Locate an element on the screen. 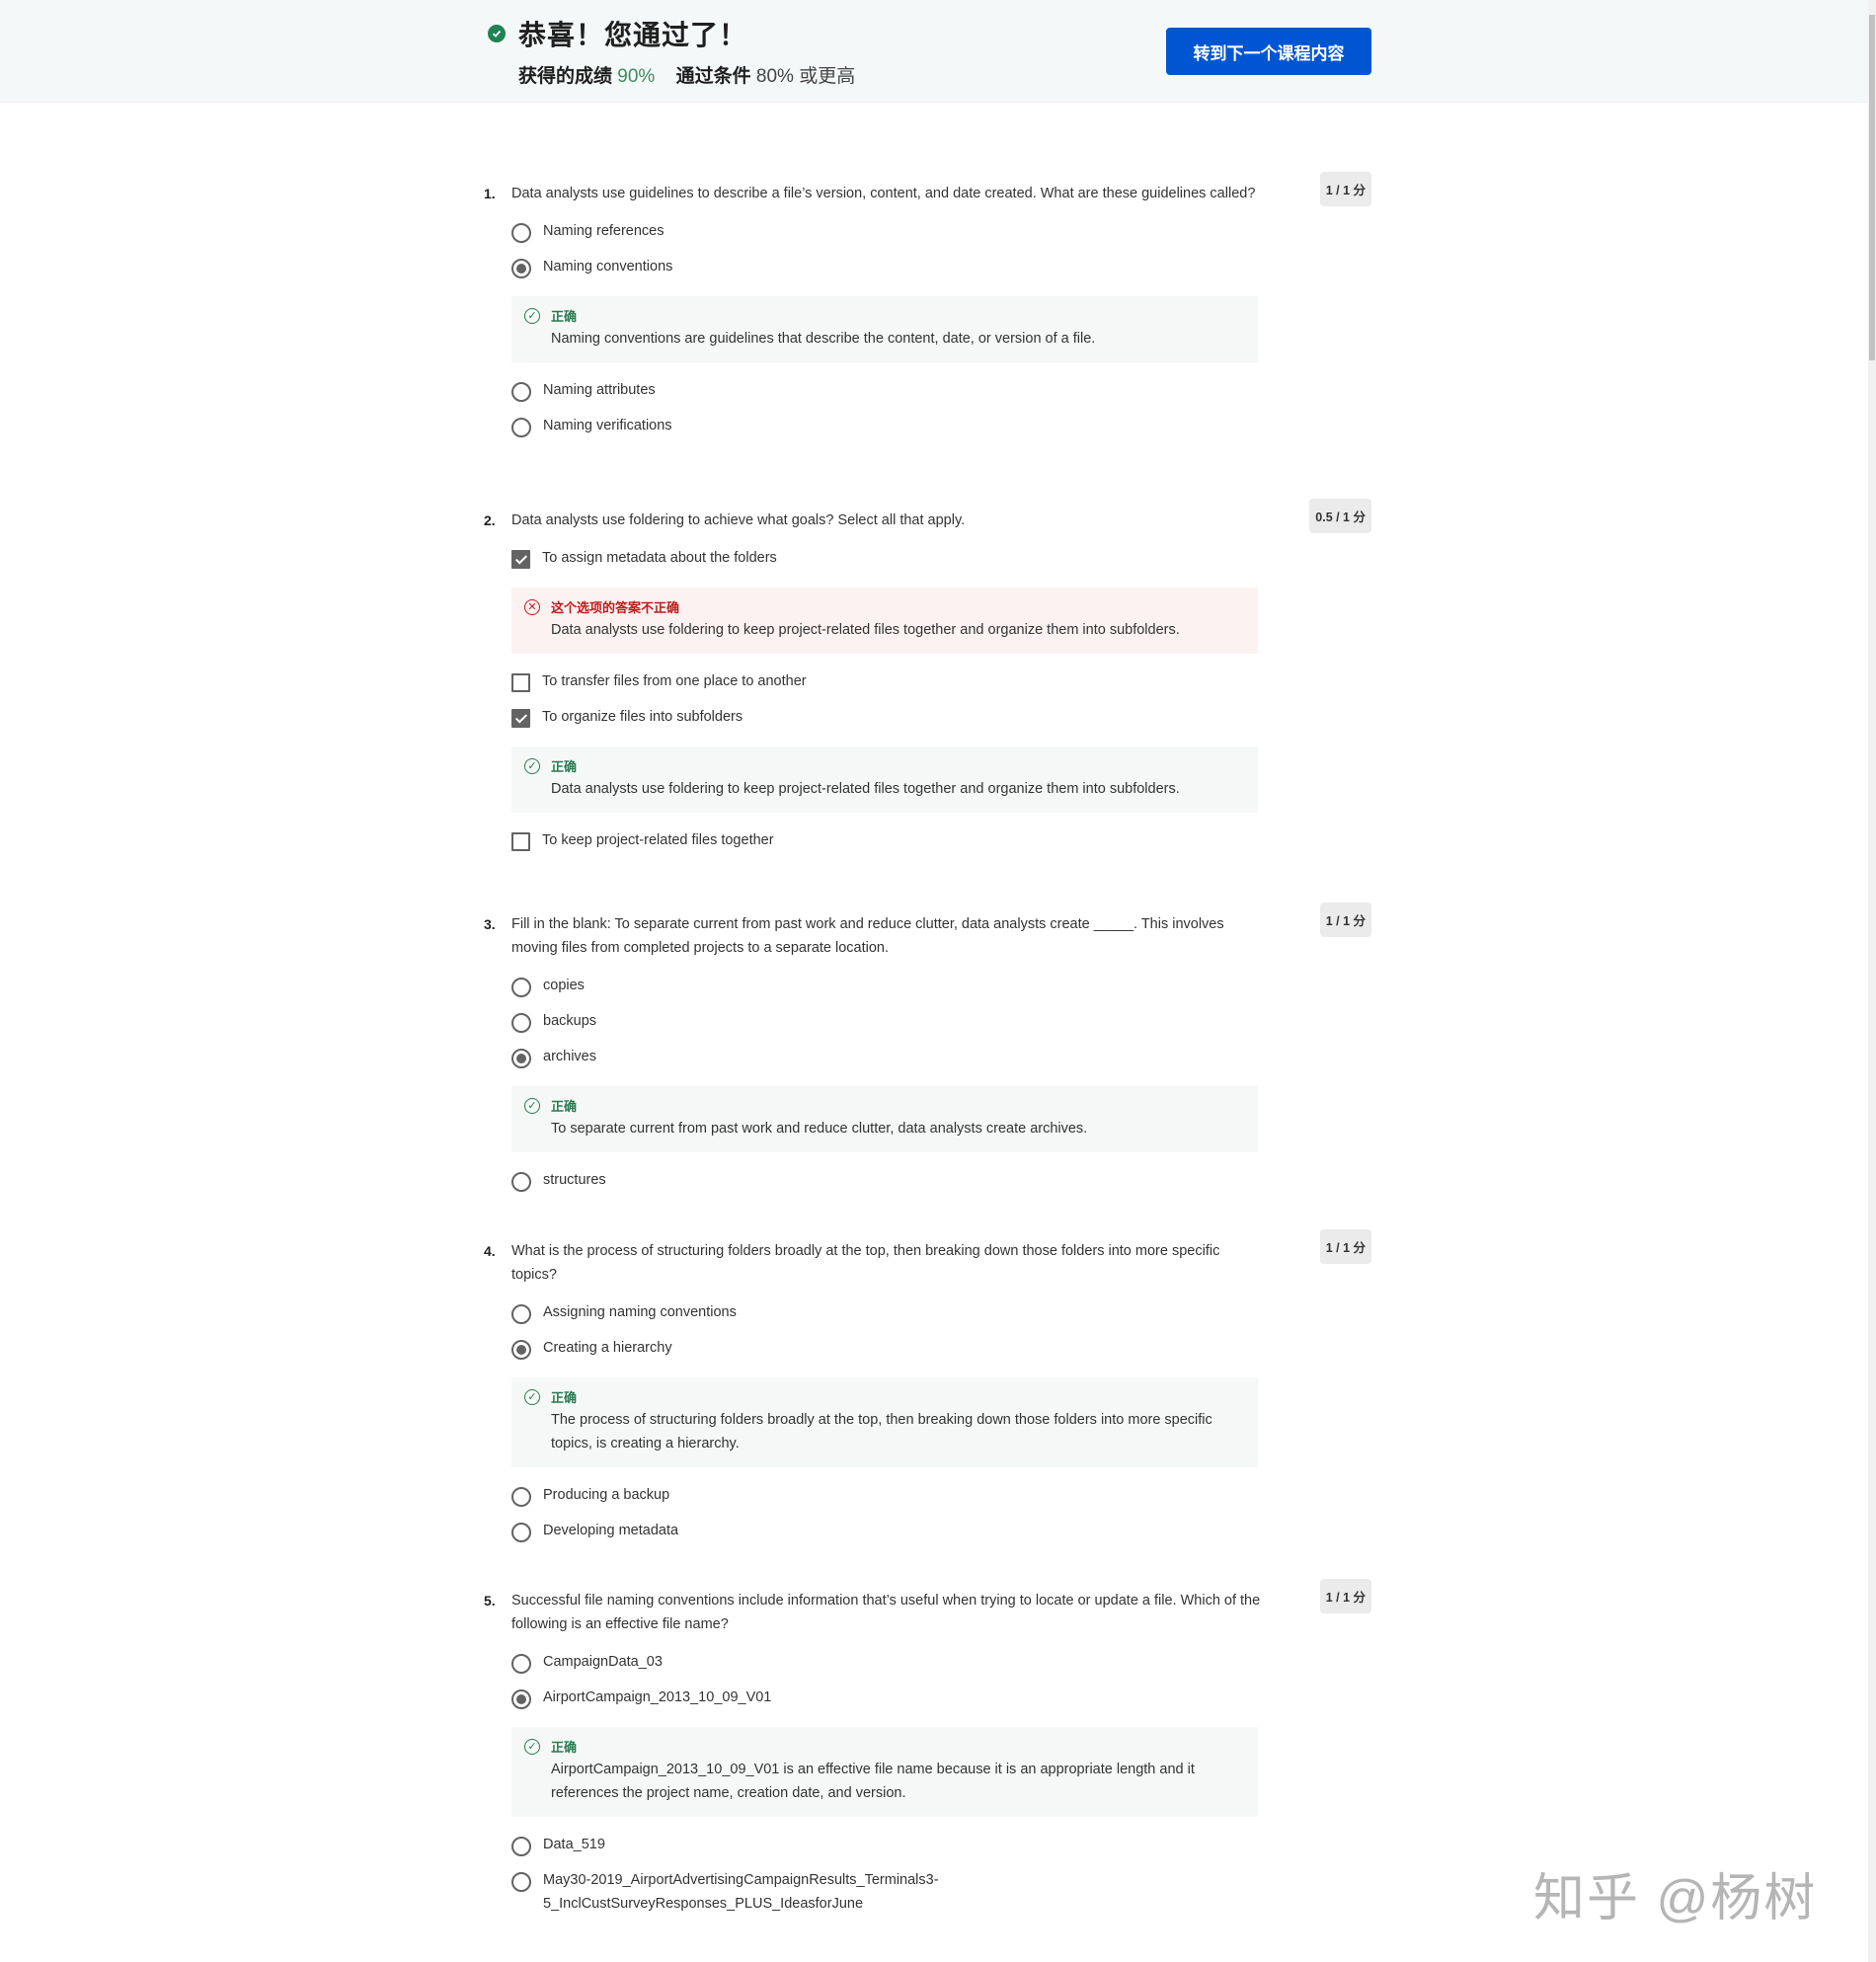  result-title: 恭喜！您通过了！ is located at coordinates (633, 35).